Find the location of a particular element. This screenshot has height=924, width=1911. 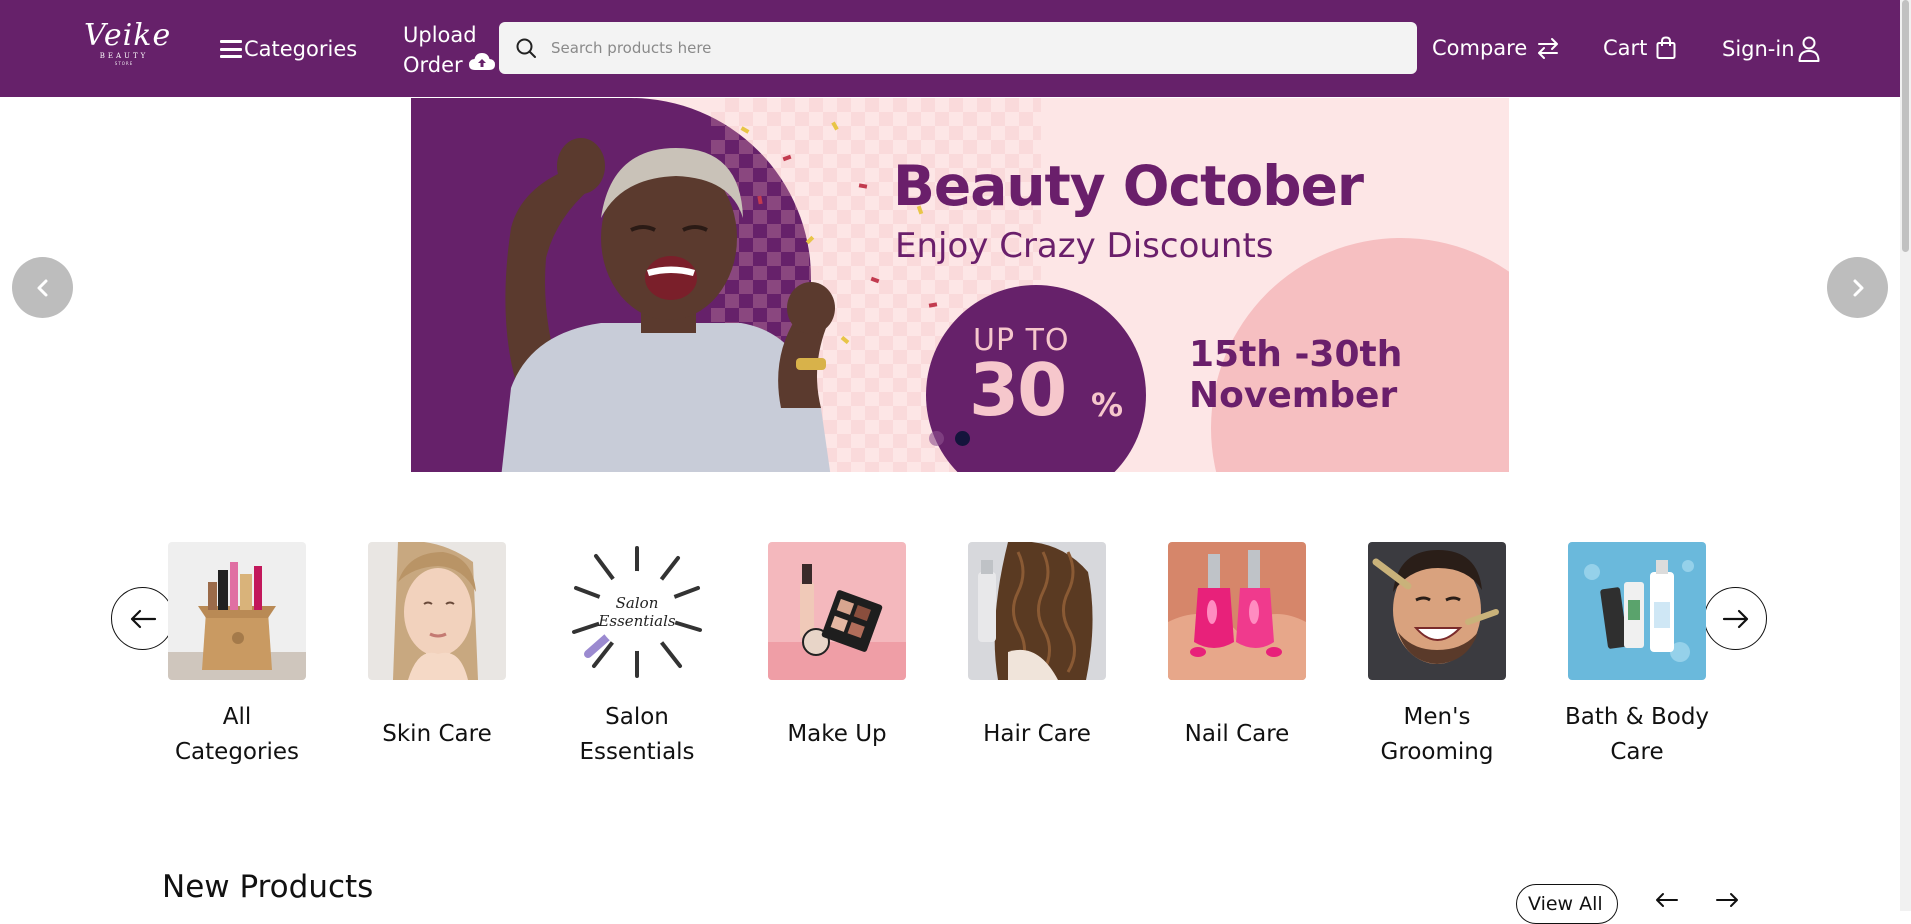

chevron-right-icon is located at coordinates (1858, 287).